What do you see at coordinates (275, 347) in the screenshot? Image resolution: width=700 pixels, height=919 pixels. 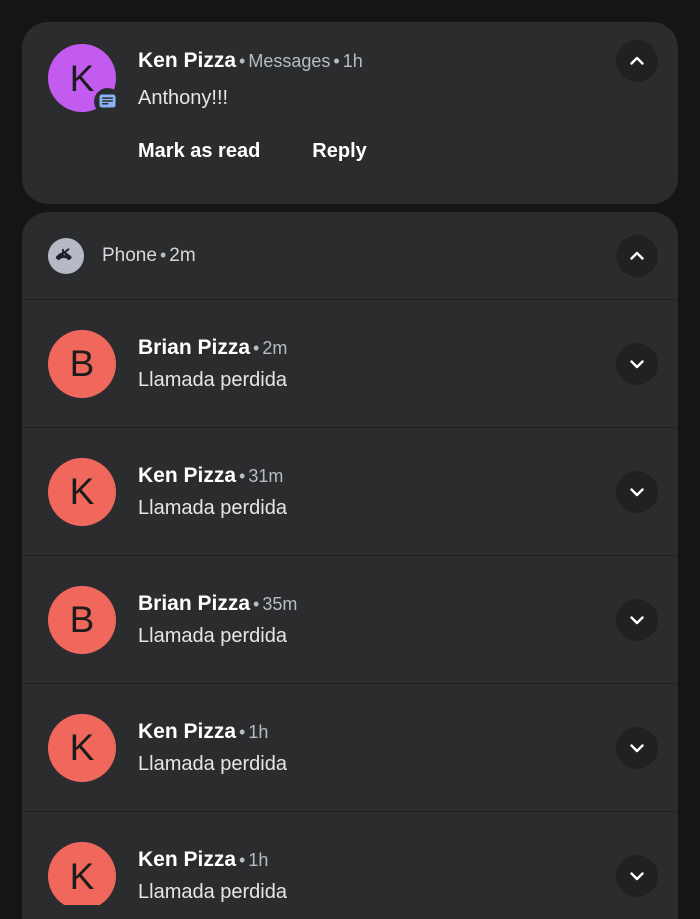 I see `call-timestamp: 2m` at bounding box center [275, 347].